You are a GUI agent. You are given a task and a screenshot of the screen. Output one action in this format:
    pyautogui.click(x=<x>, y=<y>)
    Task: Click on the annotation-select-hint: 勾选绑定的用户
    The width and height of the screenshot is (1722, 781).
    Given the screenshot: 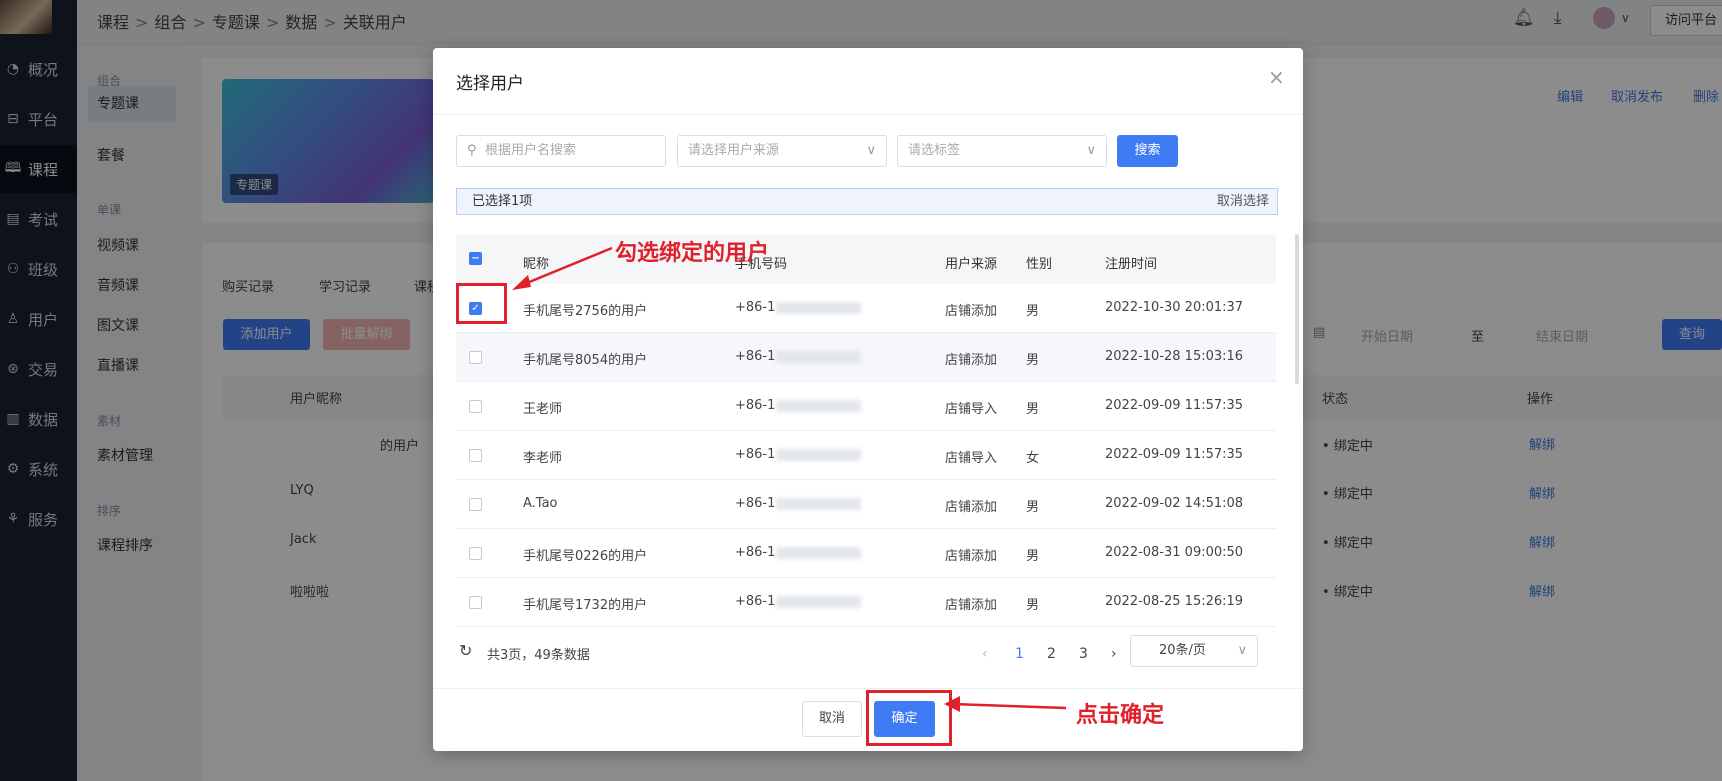 What is the action you would take?
    pyautogui.click(x=692, y=253)
    